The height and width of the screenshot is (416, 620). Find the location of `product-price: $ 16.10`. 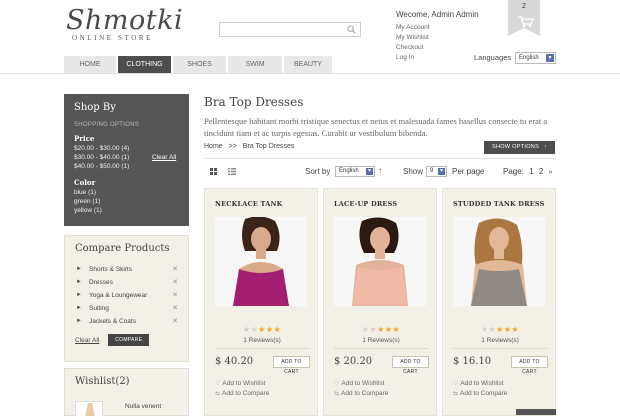

product-price: $ 16.10 is located at coordinates (472, 361).